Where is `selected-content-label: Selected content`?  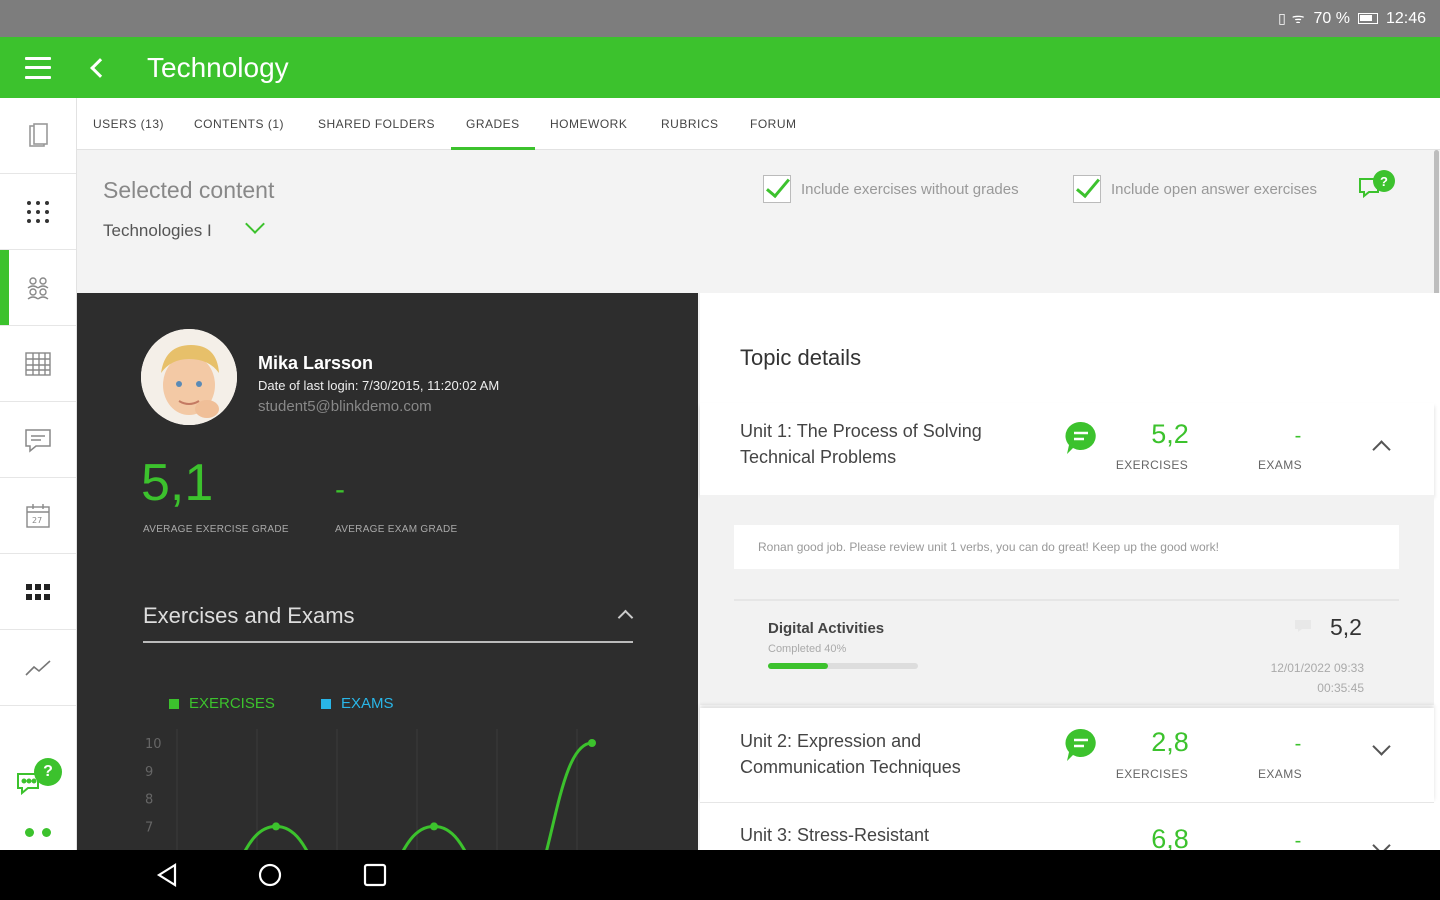 selected-content-label: Selected content is located at coordinates (189, 190).